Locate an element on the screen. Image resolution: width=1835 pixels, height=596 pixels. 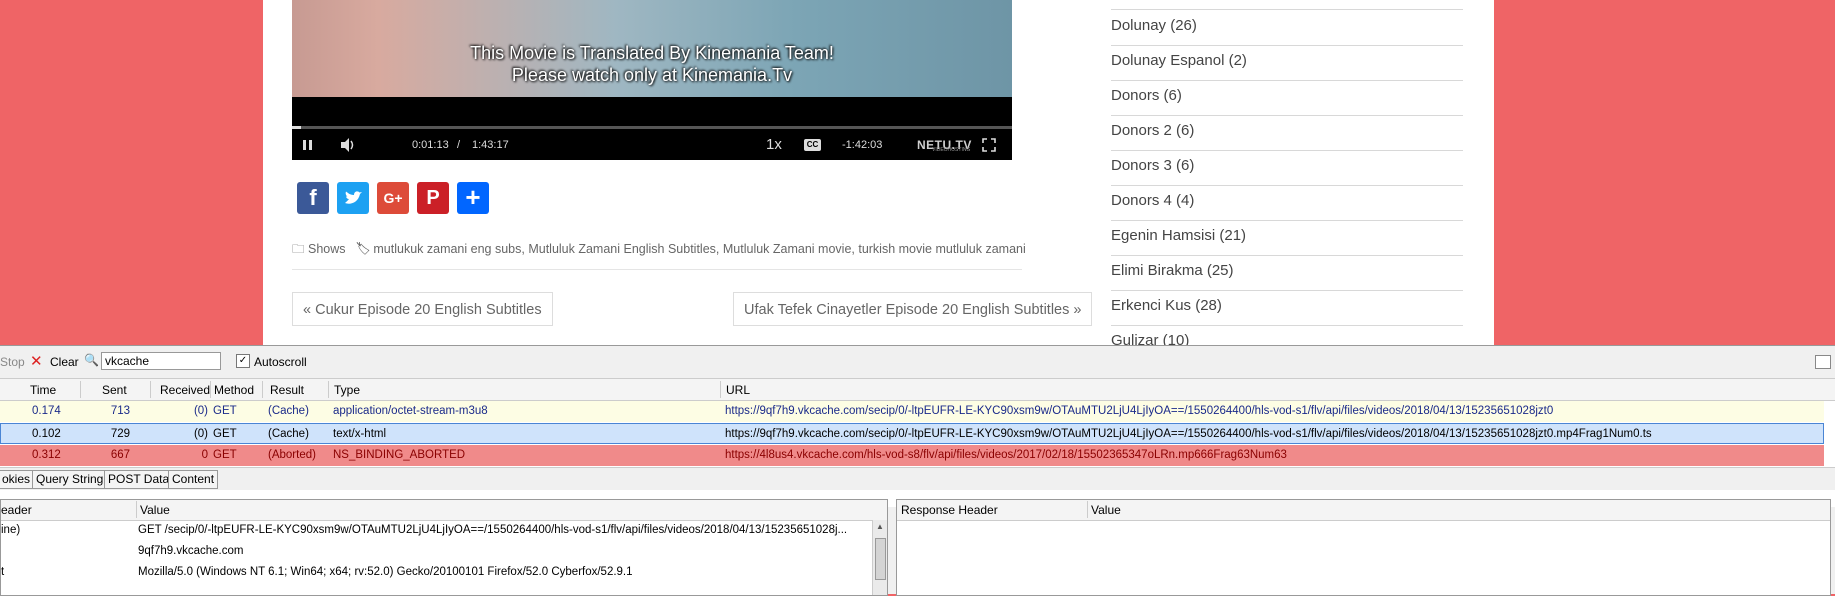
window-icon is located at coordinates (1823, 362).